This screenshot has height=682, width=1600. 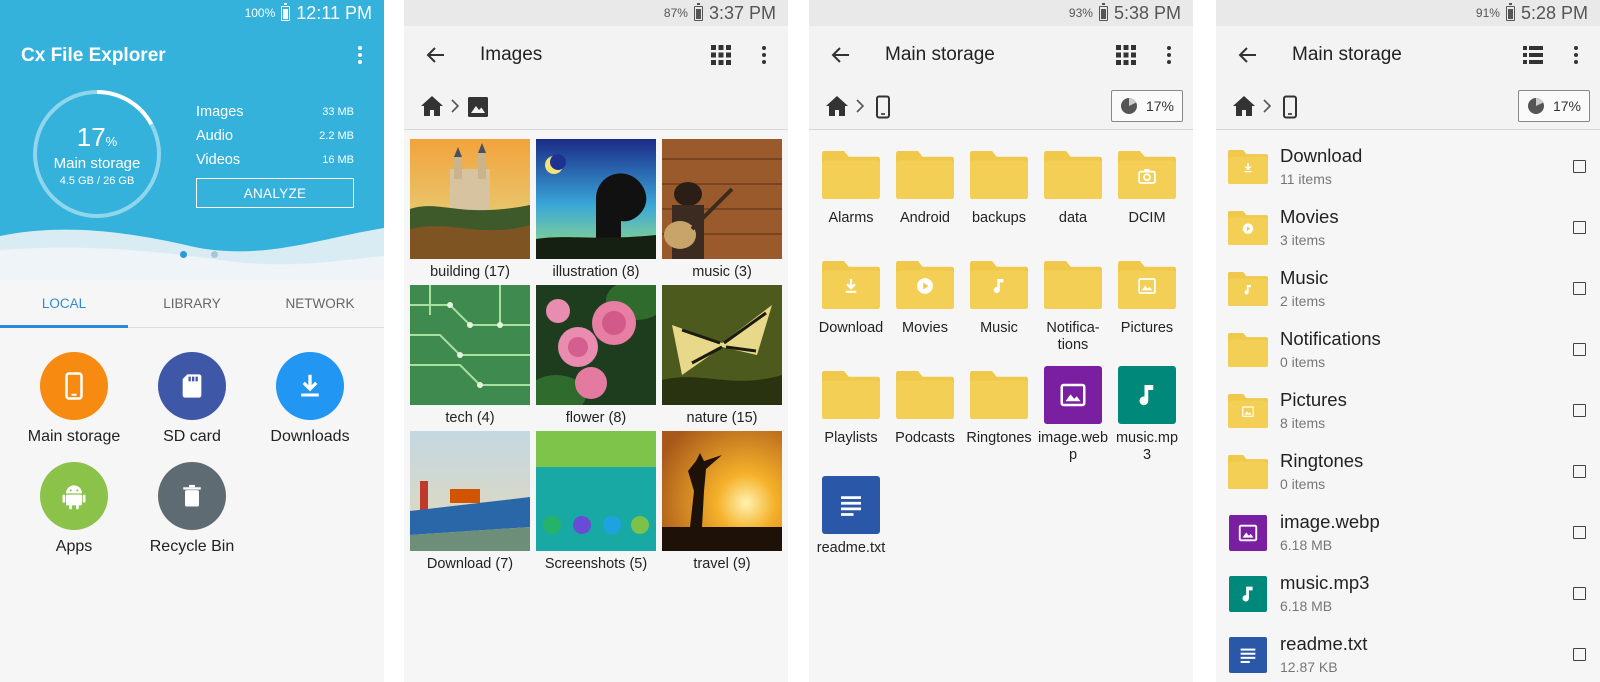 What do you see at coordinates (596, 209) in the screenshot?
I see `album-tile: illustration (8)` at bounding box center [596, 209].